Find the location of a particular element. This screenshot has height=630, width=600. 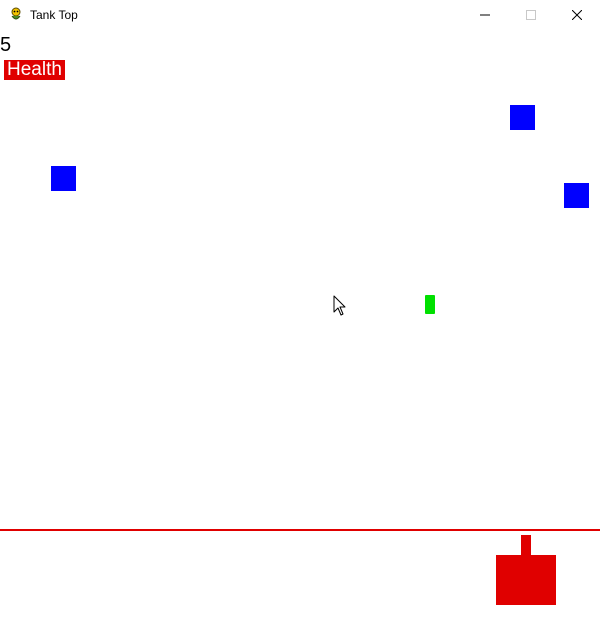

mouse-cursor-icon is located at coordinates (339, 305).